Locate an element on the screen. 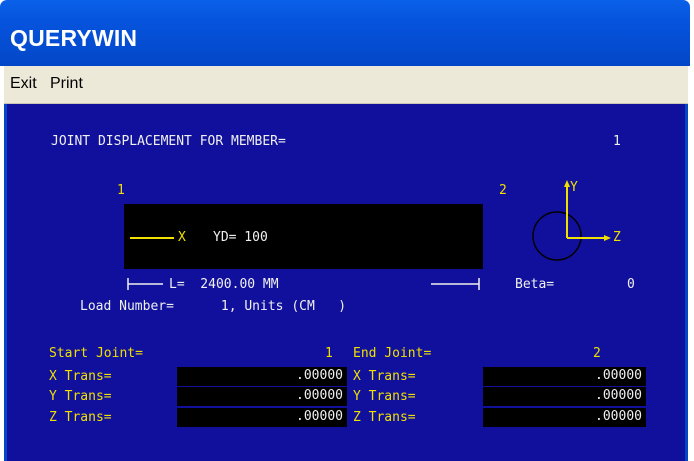  start-z-trans-label: Z Trans= is located at coordinates (80, 417).